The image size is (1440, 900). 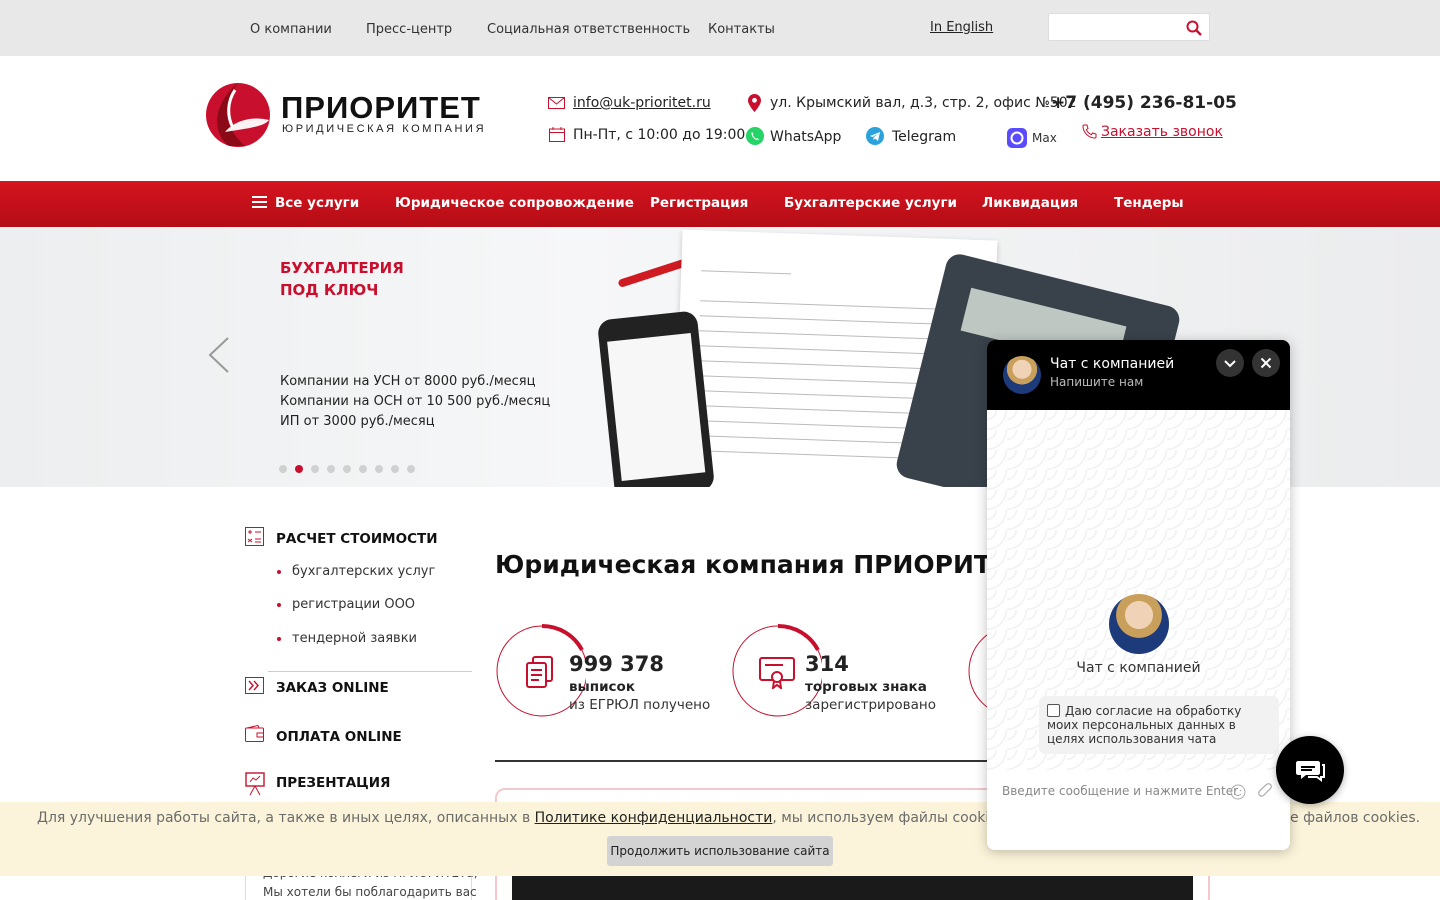 What do you see at coordinates (1044, 138) in the screenshot?
I see `max-link: Max` at bounding box center [1044, 138].